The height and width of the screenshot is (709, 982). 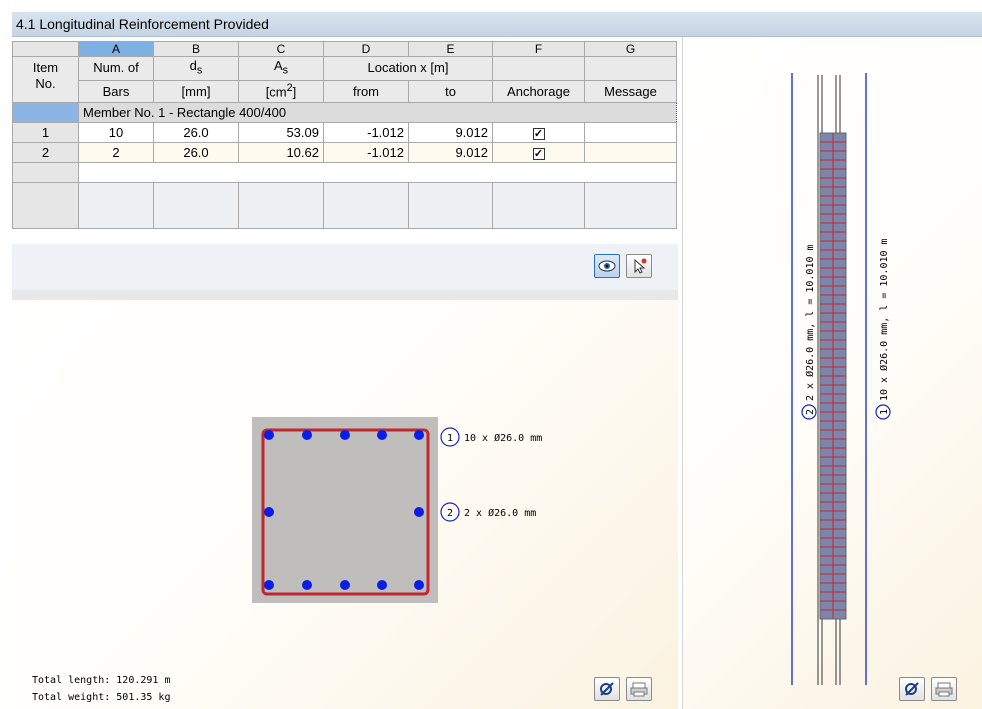 What do you see at coordinates (196, 91) in the screenshot?
I see `ds-unit-header: [mm]` at bounding box center [196, 91].